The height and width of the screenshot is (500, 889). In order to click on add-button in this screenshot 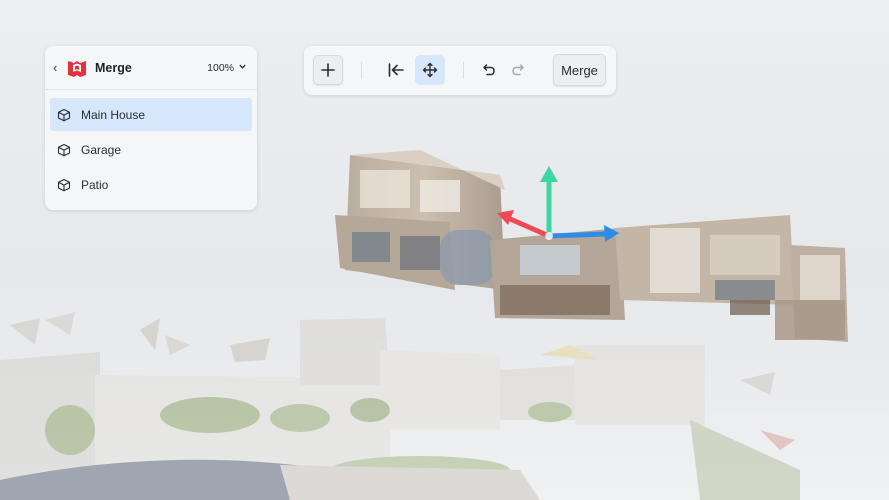, I will do `click(328, 70)`.